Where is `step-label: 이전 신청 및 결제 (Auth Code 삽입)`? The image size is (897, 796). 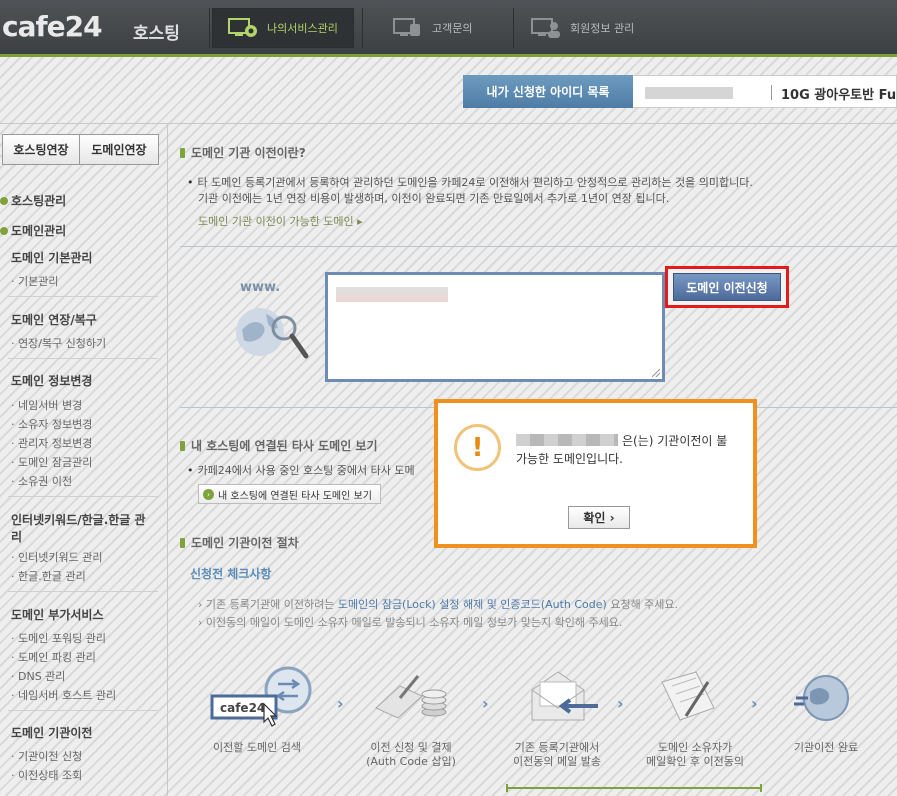 step-label: 이전 신청 및 결제 (Auth Code 삽입) is located at coordinates (411, 755).